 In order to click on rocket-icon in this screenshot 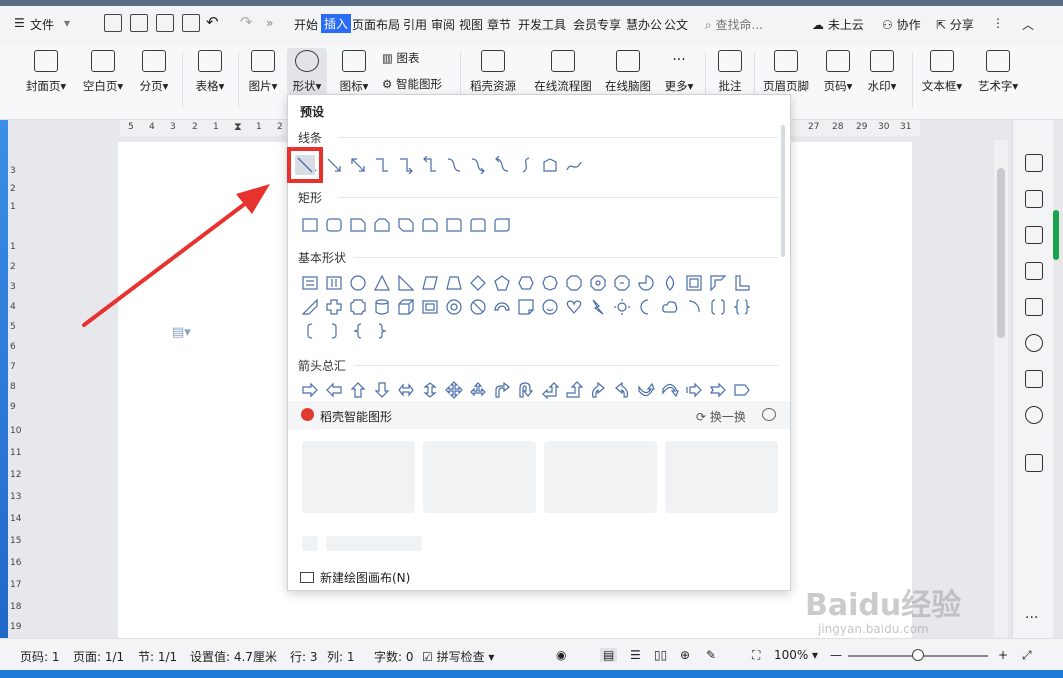, I will do `click(1034, 163)`.